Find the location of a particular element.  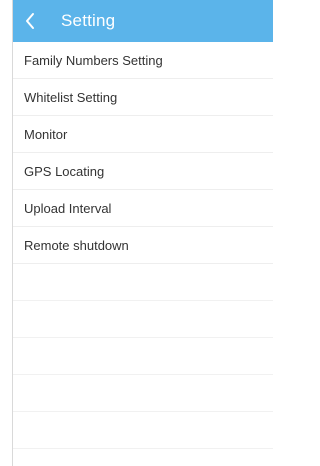

menu-item-label: Upload Interval is located at coordinates (68, 208).